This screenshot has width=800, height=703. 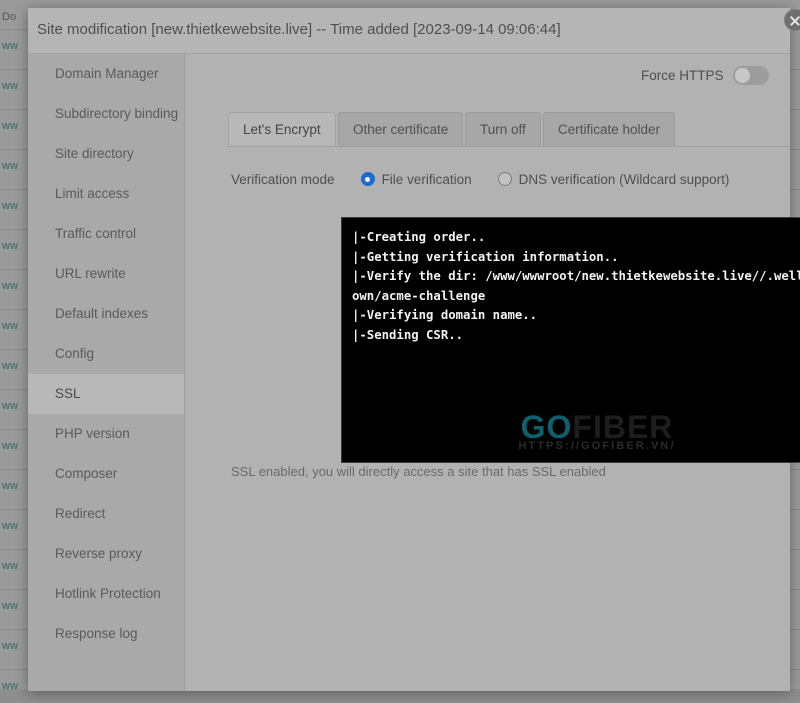 What do you see at coordinates (117, 113) in the screenshot?
I see `sidebar-item-label: Subdirectory binding` at bounding box center [117, 113].